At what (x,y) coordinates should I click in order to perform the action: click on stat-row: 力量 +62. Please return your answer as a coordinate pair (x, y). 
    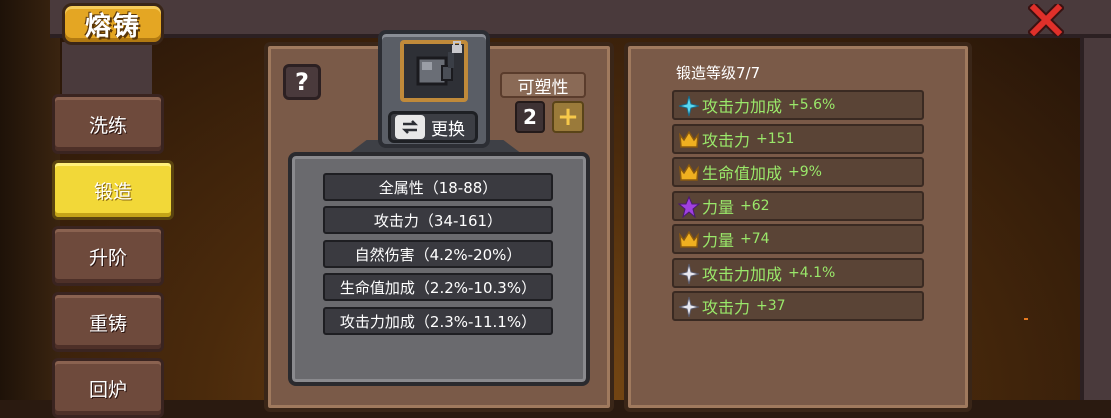
    Looking at the image, I should click on (798, 206).